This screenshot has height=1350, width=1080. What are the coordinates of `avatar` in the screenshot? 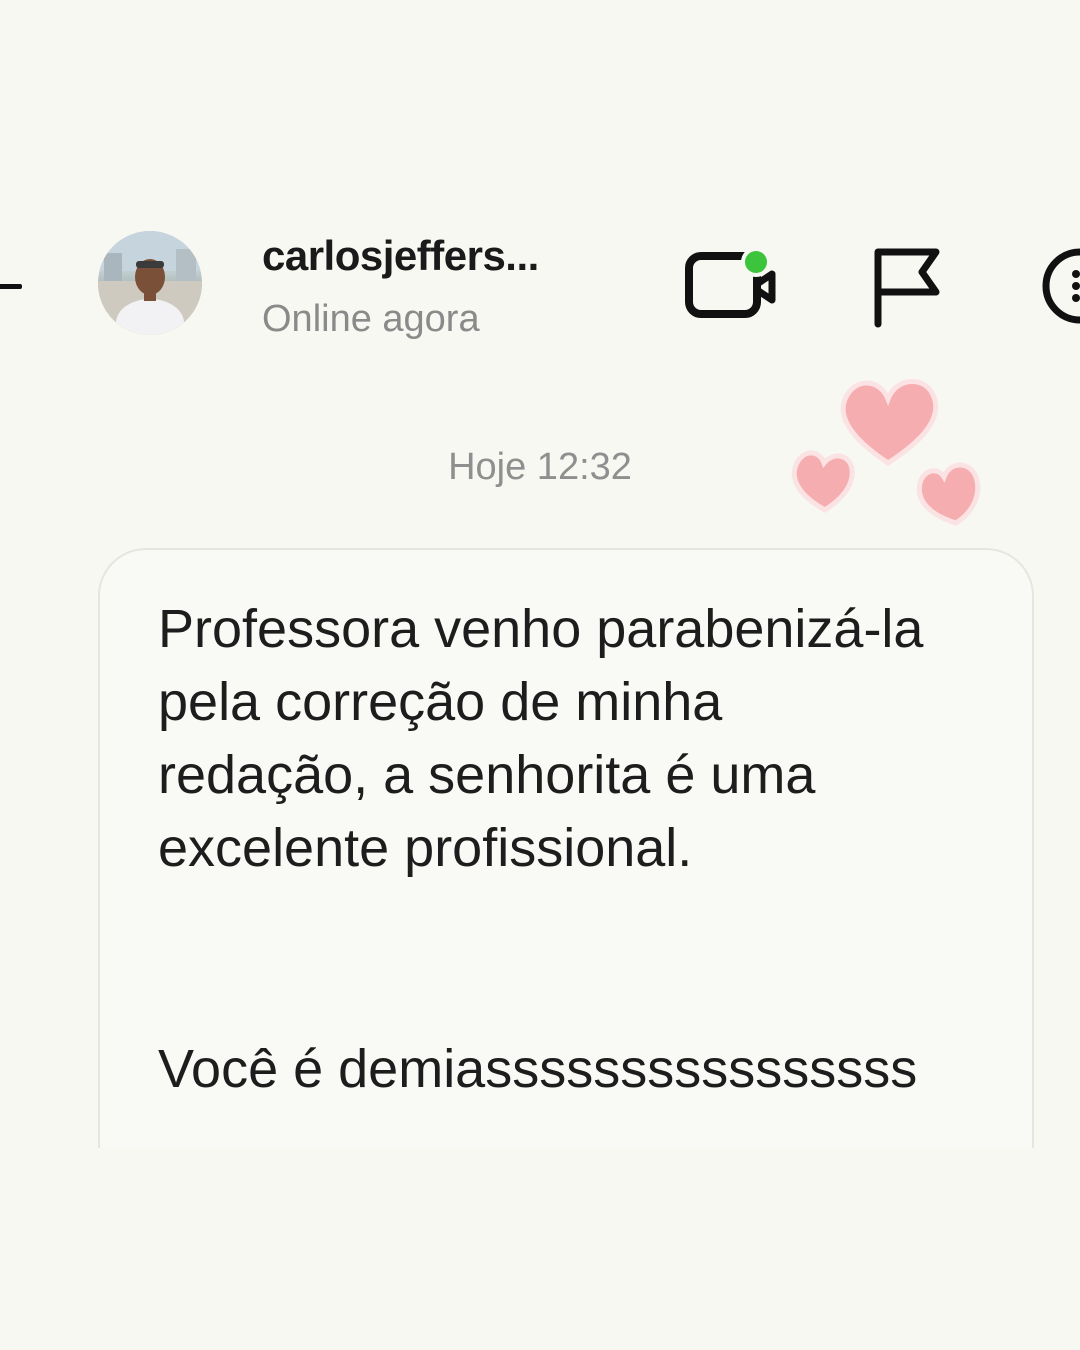 It's located at (150, 283).